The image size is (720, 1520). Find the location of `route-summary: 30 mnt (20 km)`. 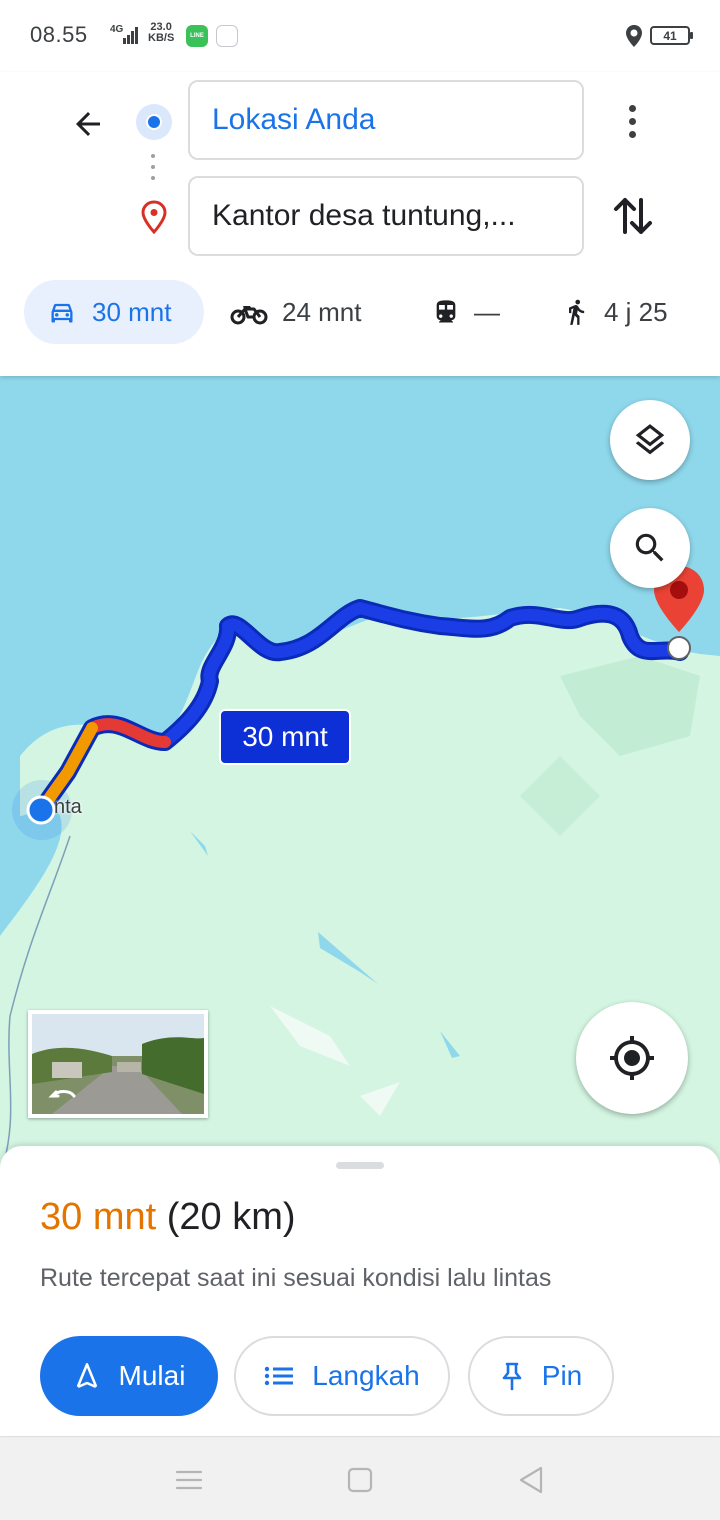

route-summary: 30 mnt (20 km) is located at coordinates (168, 1217).